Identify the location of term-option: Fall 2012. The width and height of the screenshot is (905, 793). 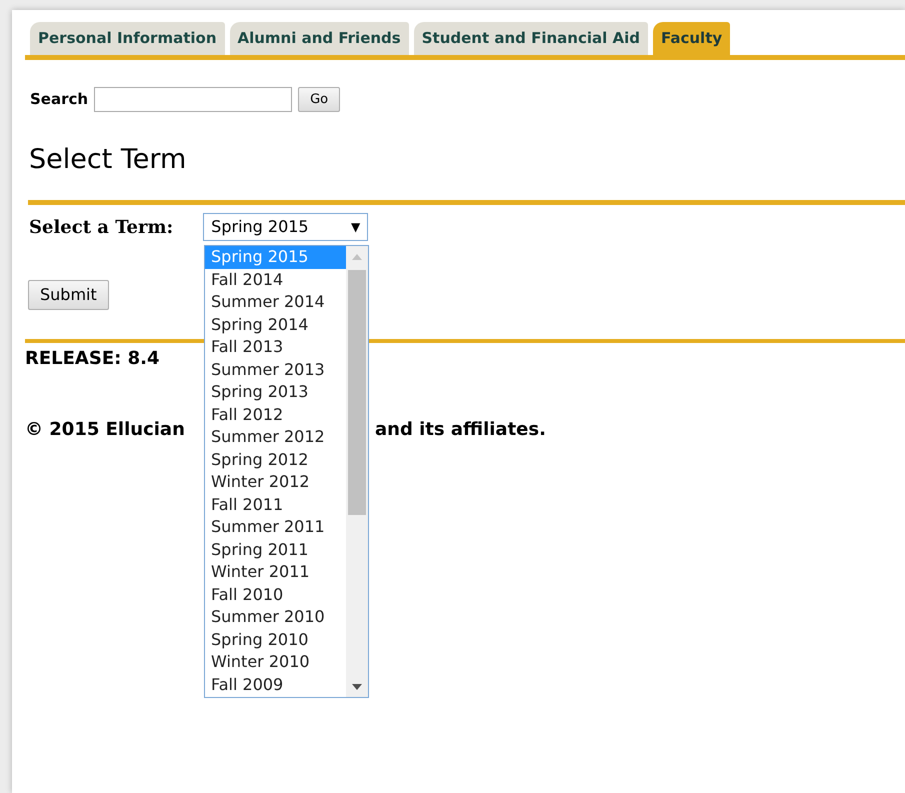
(275, 415).